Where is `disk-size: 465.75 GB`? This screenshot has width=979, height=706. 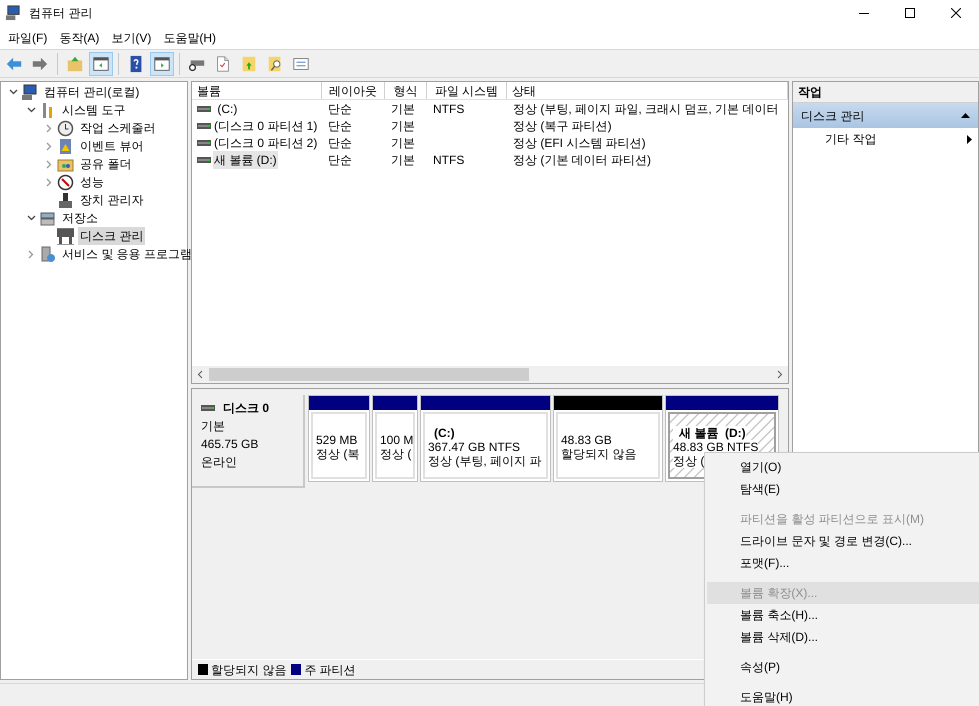 disk-size: 465.75 GB is located at coordinates (230, 444).